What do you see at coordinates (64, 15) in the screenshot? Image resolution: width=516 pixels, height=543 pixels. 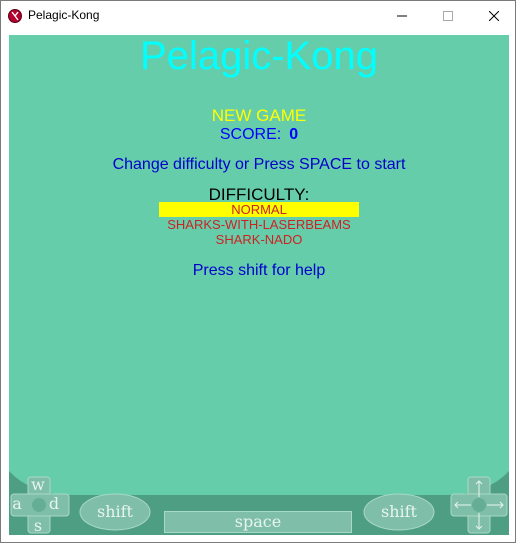 I see `window-title: Pelagic-Kong` at bounding box center [64, 15].